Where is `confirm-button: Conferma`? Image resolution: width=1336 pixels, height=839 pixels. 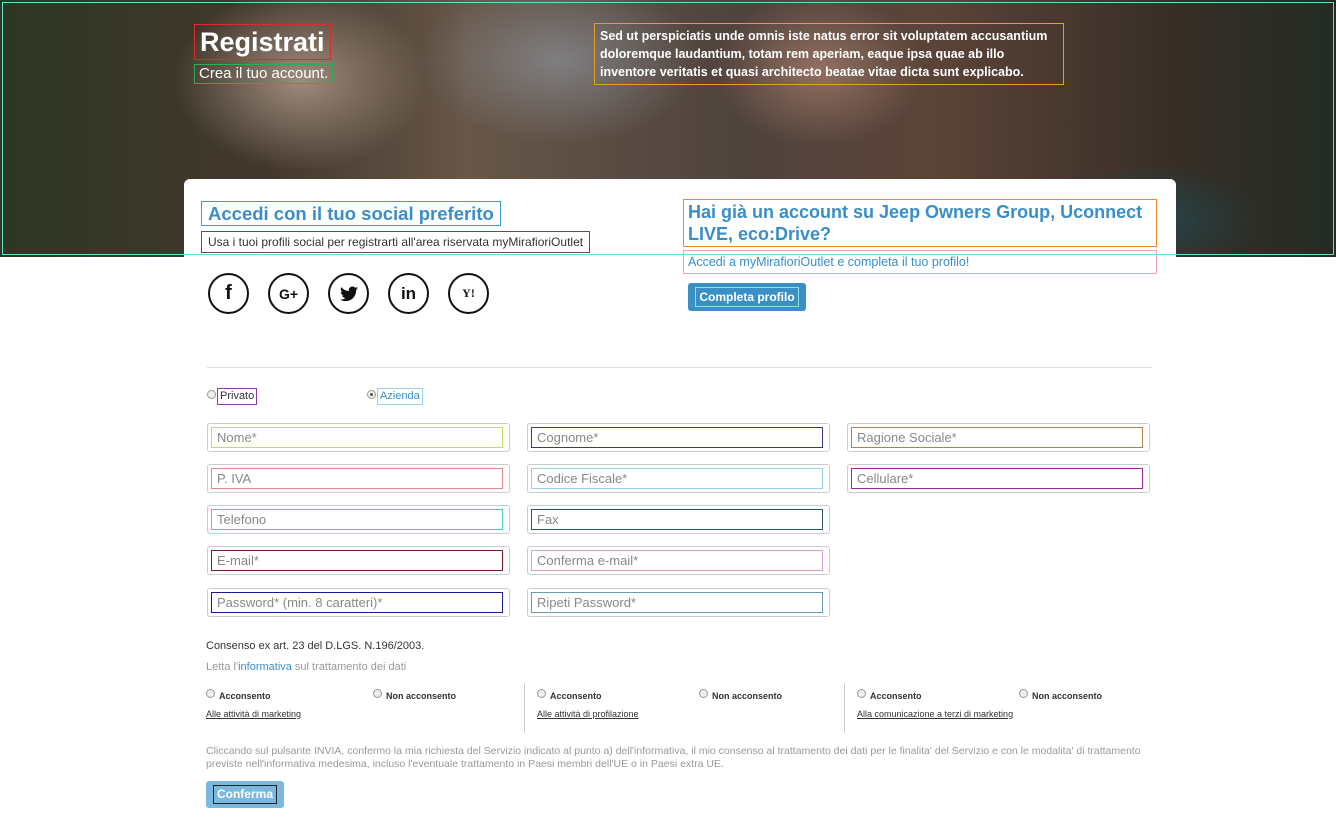 confirm-button: Conferma is located at coordinates (245, 794).